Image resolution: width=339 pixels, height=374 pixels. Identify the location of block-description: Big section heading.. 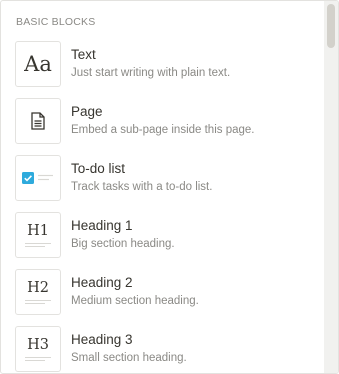
(123, 244).